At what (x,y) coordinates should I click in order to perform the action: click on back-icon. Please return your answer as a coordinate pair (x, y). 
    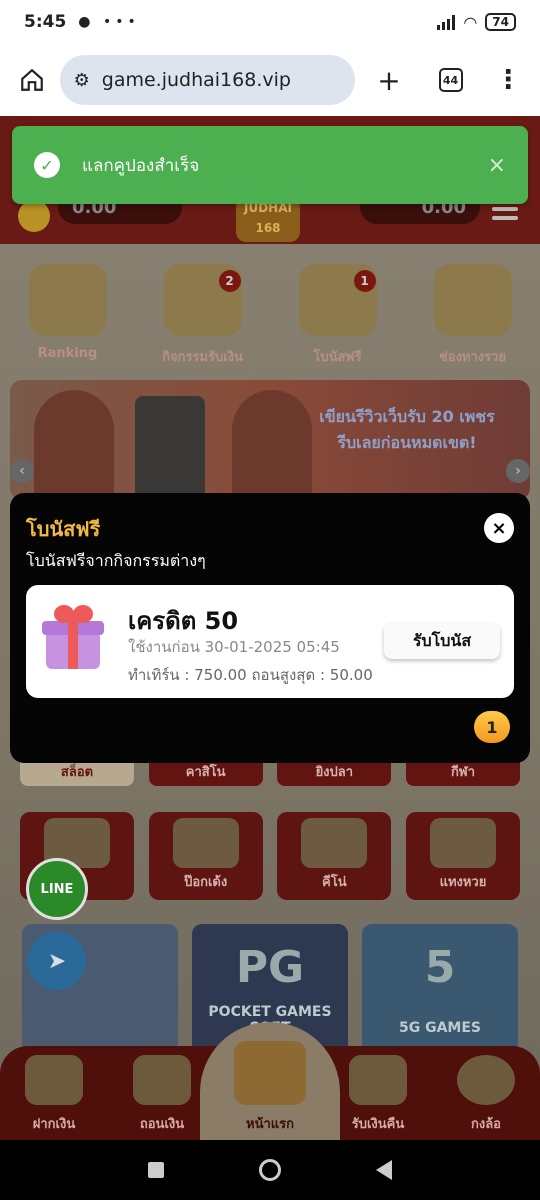
    Looking at the image, I should click on (384, 1170).